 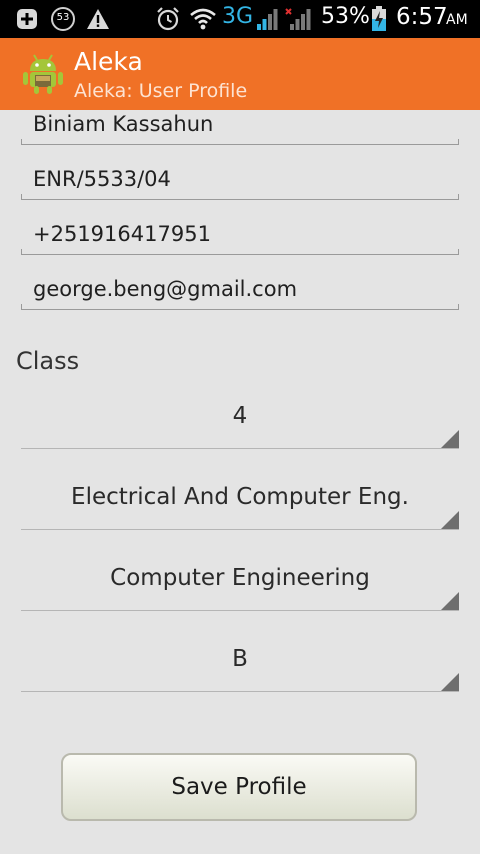 I want to click on name-field: Biniam Kassahun, so click(x=240, y=127).